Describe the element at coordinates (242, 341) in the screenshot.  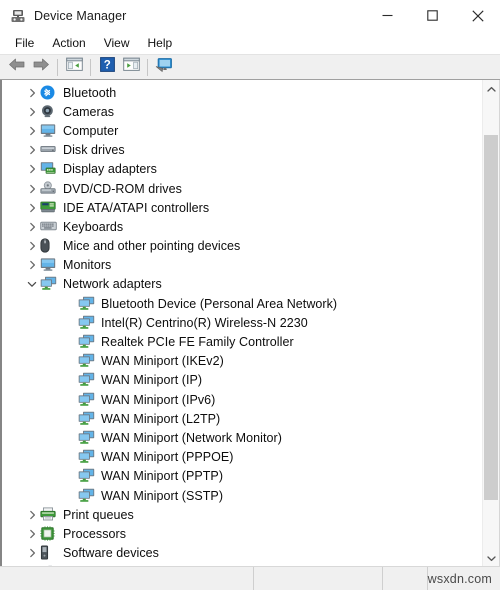
I see `tree-row: Realtek PCIe FE Family Controller` at that location.